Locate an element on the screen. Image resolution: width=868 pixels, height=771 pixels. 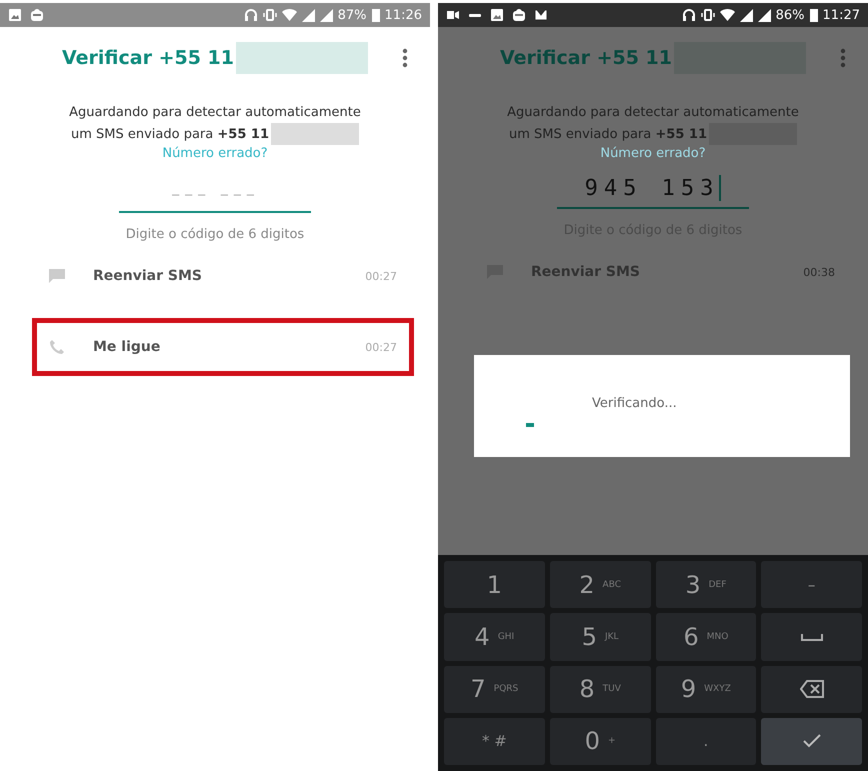
digit-key: 3 DEF is located at coordinates (706, 584).